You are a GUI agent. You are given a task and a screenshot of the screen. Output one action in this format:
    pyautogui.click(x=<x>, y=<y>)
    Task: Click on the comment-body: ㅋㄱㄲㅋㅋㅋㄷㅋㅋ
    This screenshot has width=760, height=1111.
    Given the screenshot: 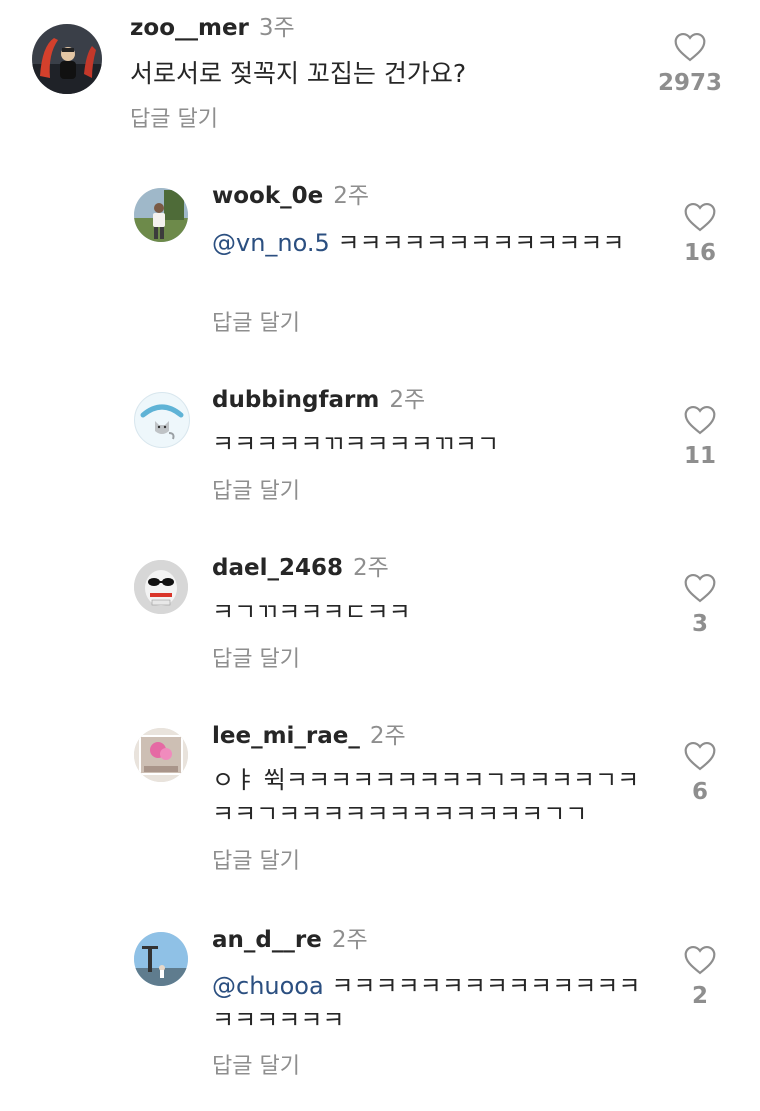 What is the action you would take?
    pyautogui.click(x=311, y=612)
    